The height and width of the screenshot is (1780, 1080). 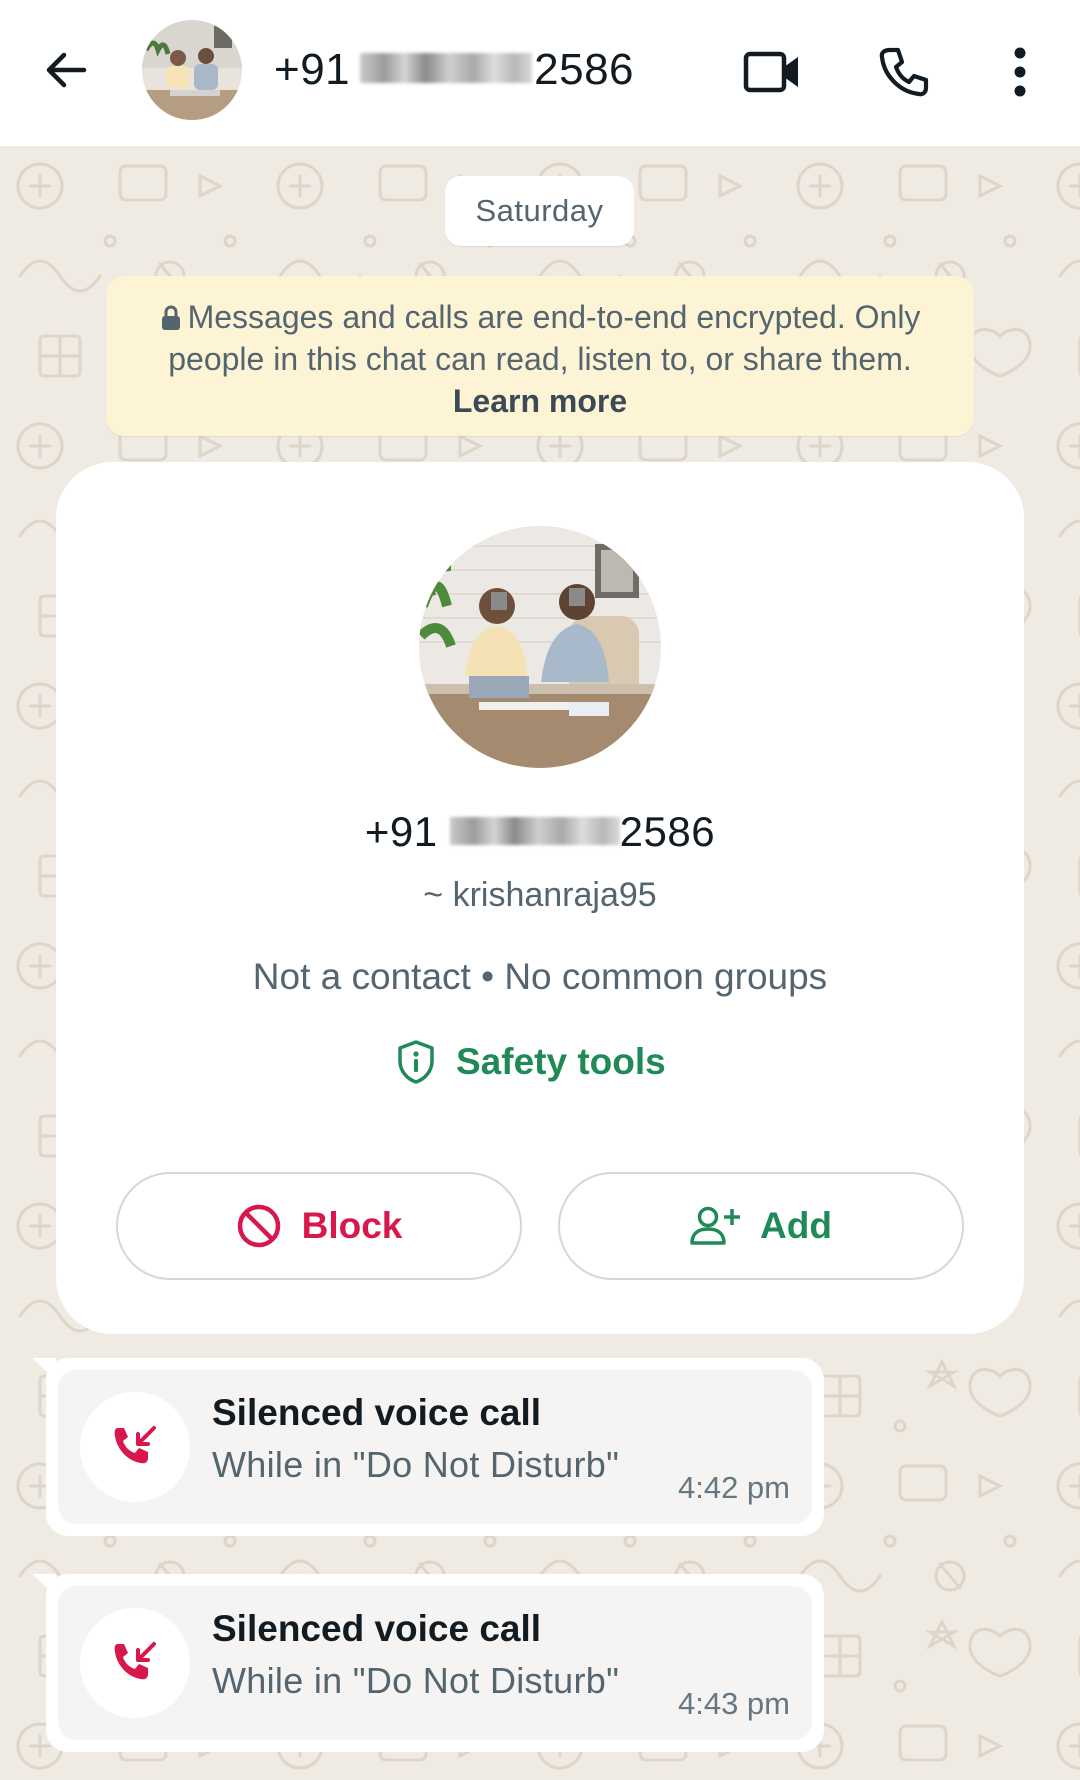 I want to click on date-separator: Saturday, so click(x=539, y=211).